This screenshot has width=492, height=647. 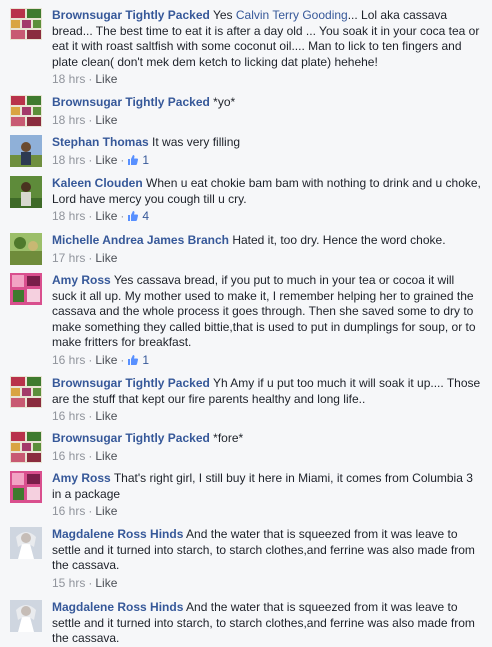 I want to click on comment-author: Michelle Andrea James Branch, so click(x=140, y=240).